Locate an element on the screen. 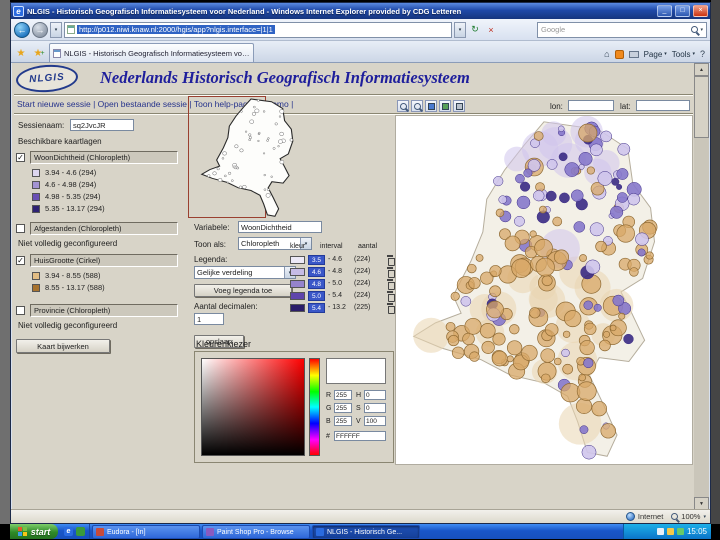 This screenshot has height=540, width=720. pan-icon is located at coordinates (445, 106).